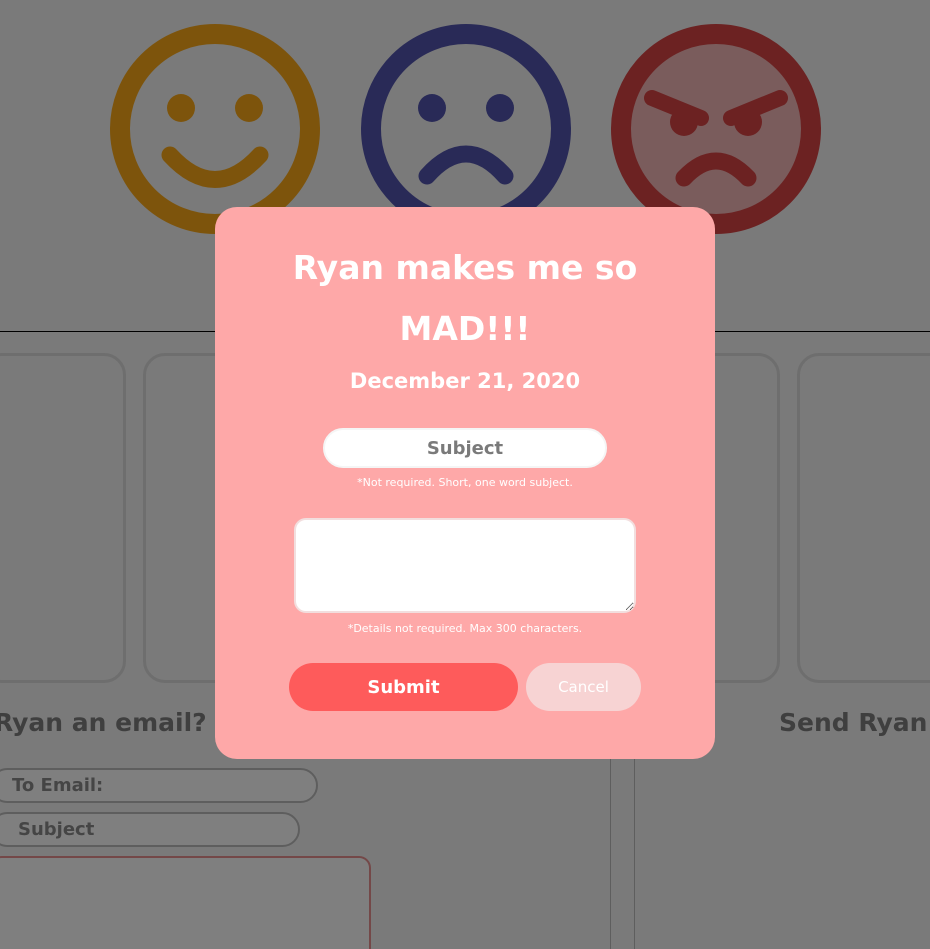 Image resolution: width=930 pixels, height=949 pixels. What do you see at coordinates (465, 565) in the screenshot?
I see `details-input` at bounding box center [465, 565].